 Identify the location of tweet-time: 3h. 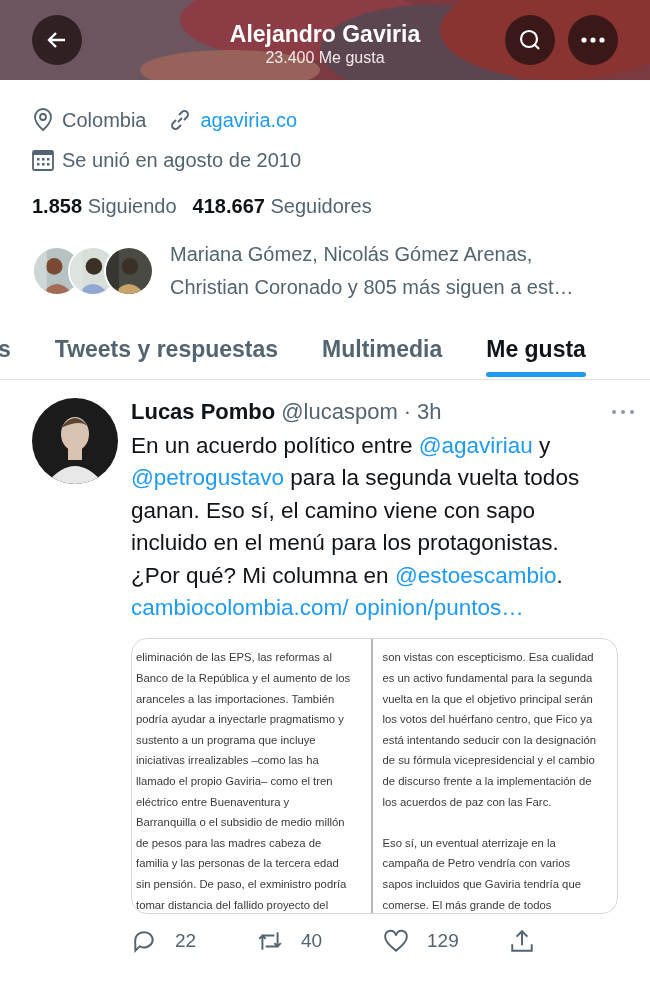
(429, 412).